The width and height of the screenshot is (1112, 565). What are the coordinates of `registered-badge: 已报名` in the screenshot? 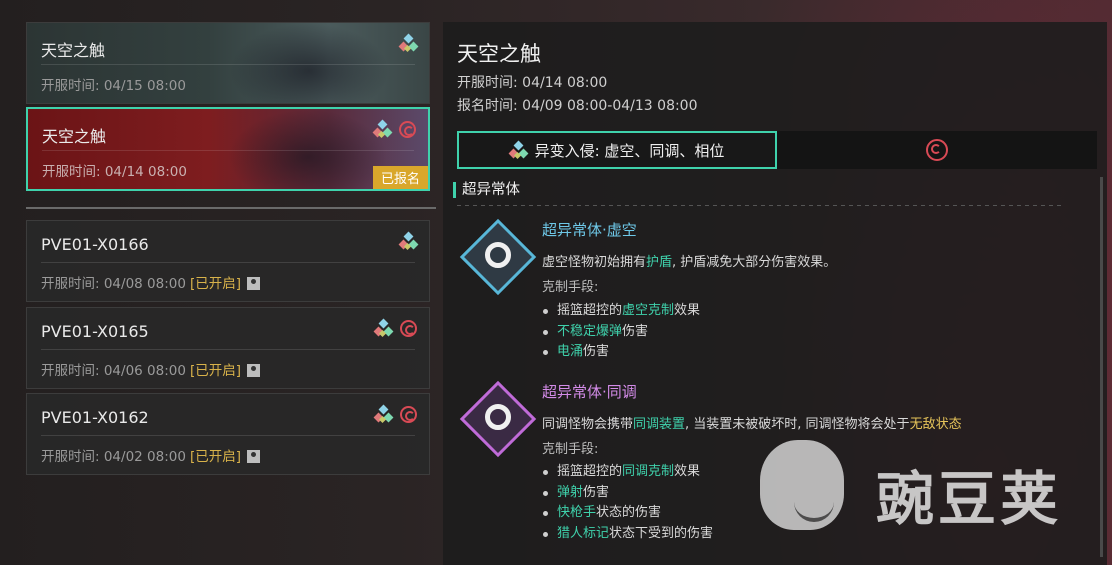 It's located at (400, 177).